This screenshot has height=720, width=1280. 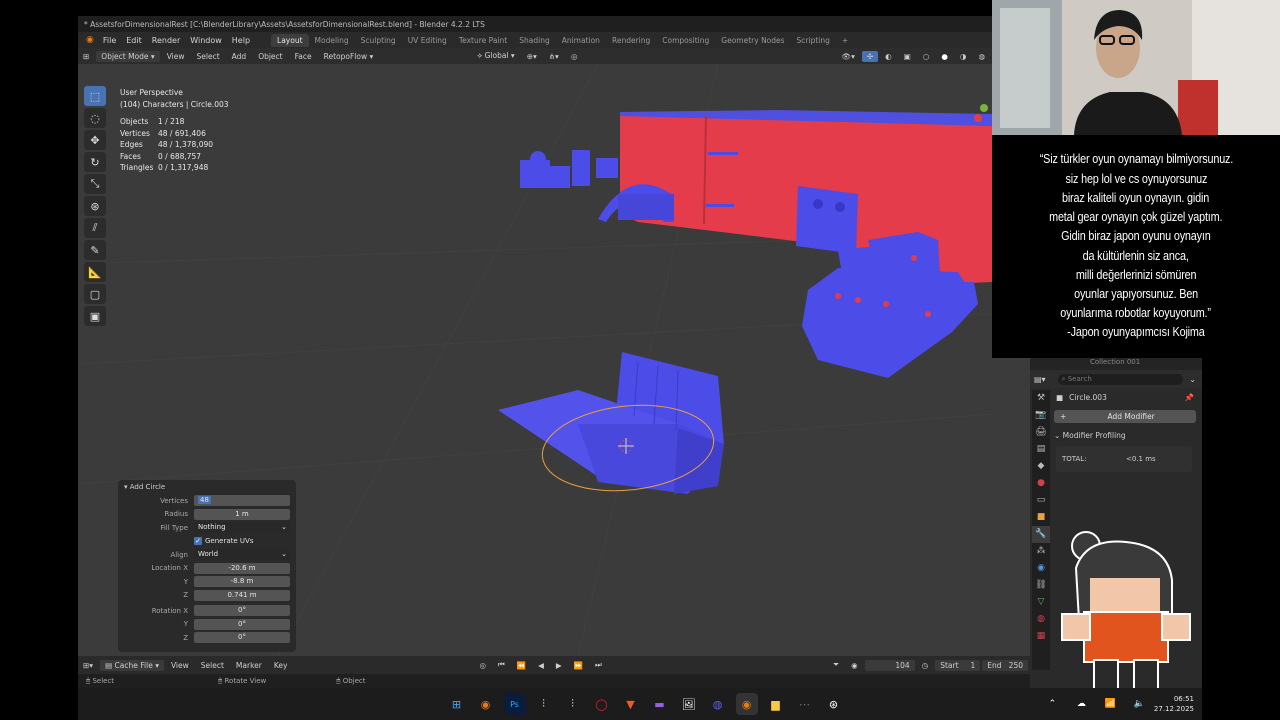 What do you see at coordinates (1041, 517) in the screenshot?
I see `object-tab-icon: ■` at bounding box center [1041, 517].